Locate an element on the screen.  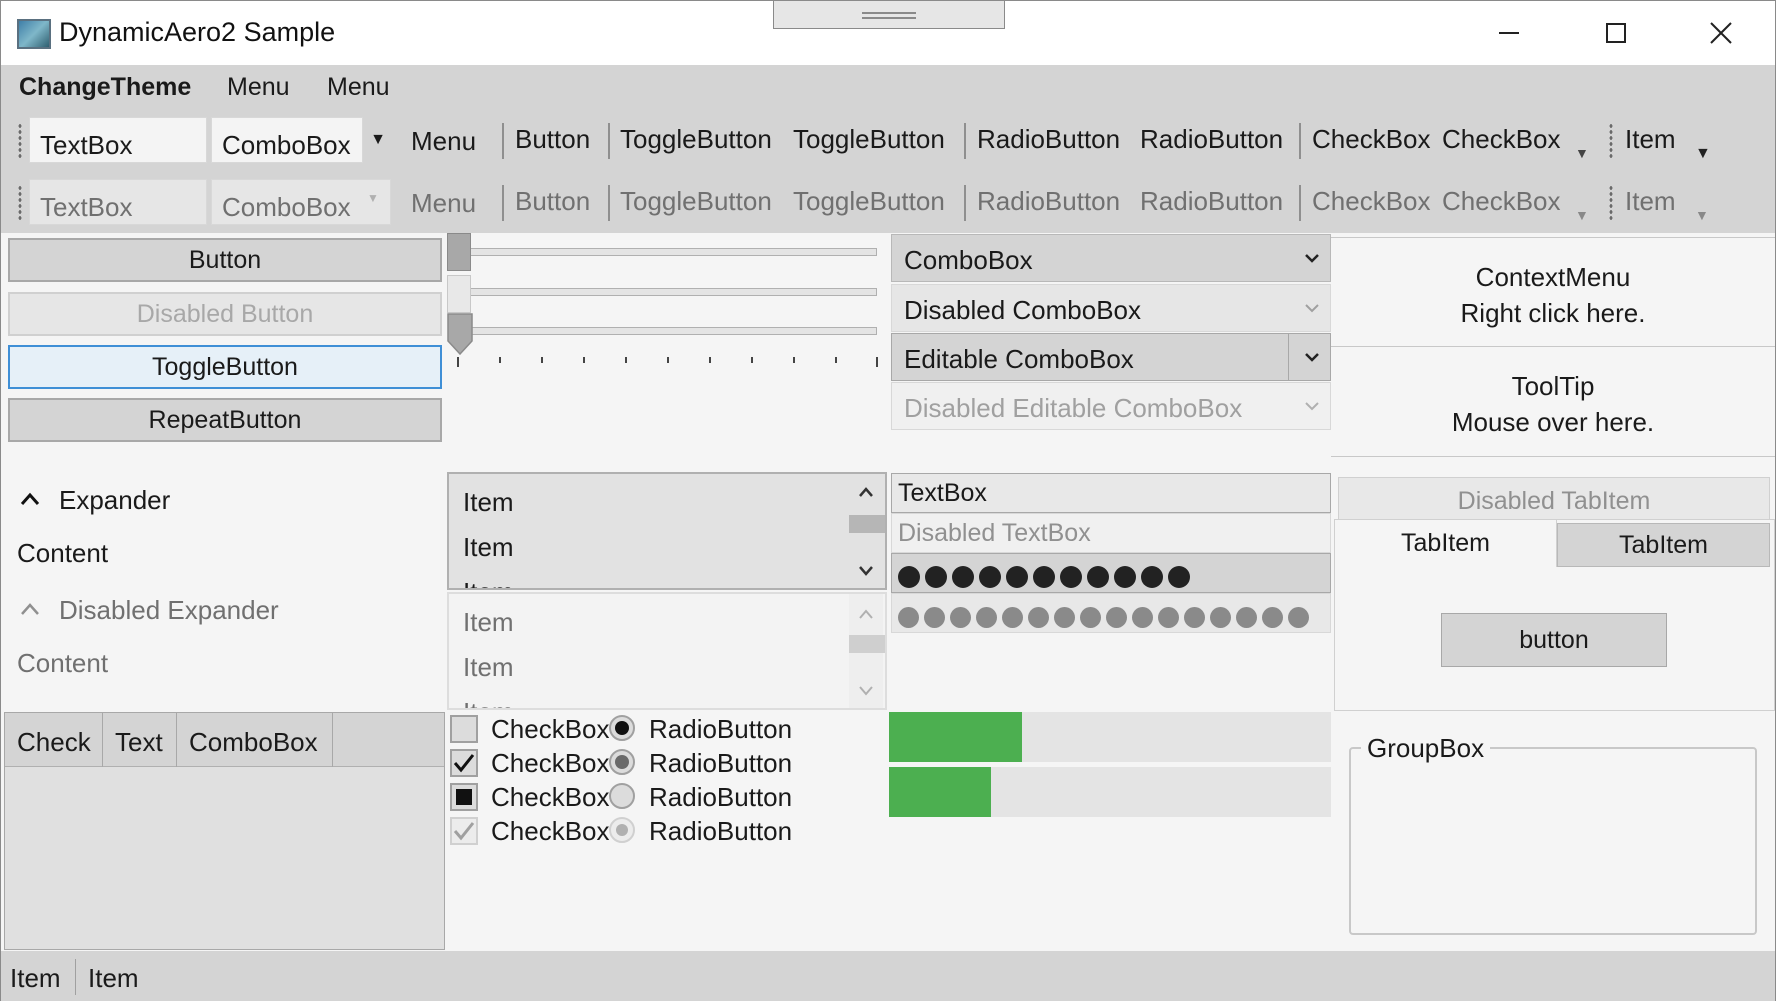
status-separator is located at coordinates (75, 977).